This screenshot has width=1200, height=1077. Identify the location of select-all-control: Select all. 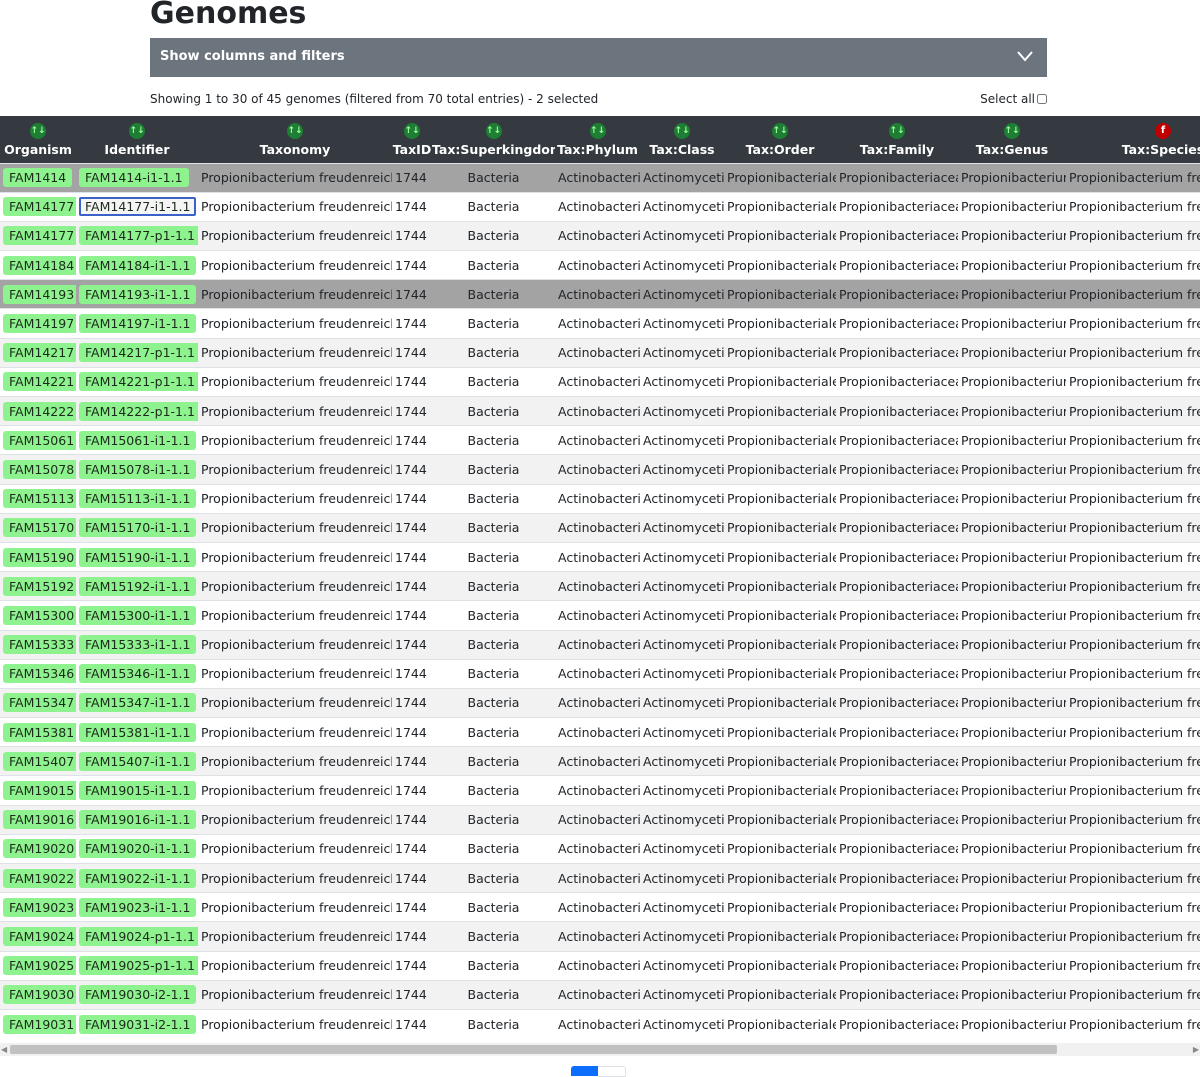
(1013, 99).